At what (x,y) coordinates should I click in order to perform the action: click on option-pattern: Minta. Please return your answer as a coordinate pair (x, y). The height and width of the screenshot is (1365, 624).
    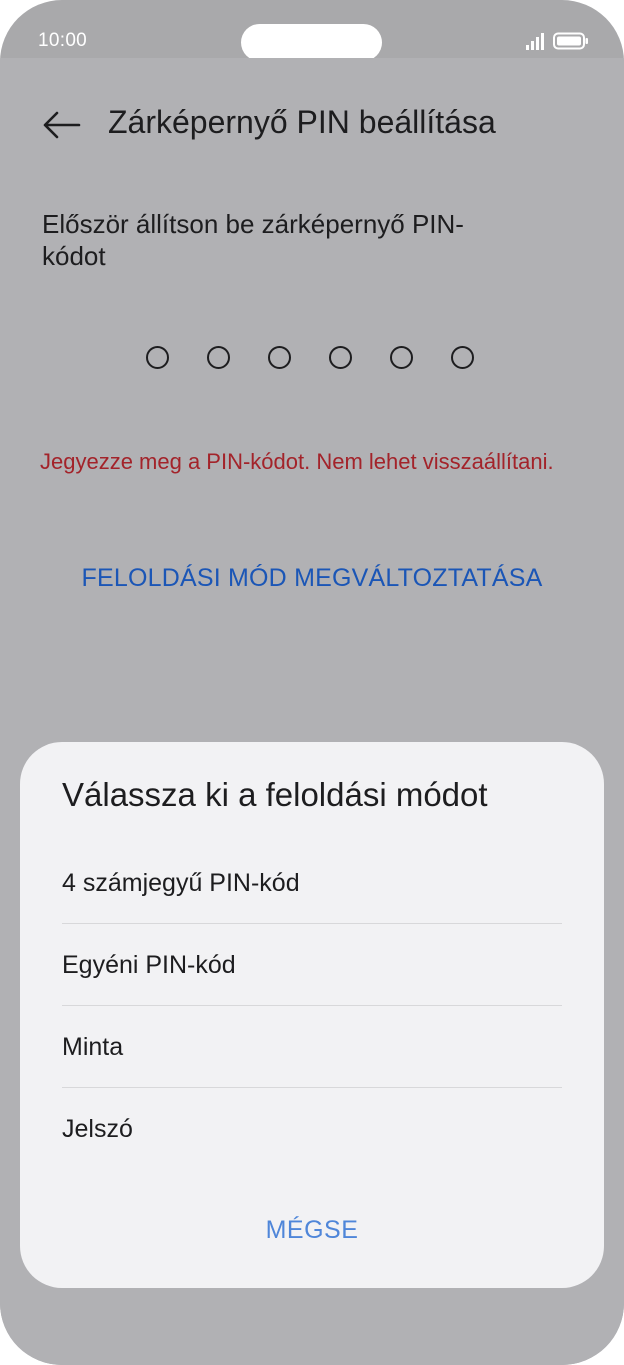
    Looking at the image, I should click on (312, 1047).